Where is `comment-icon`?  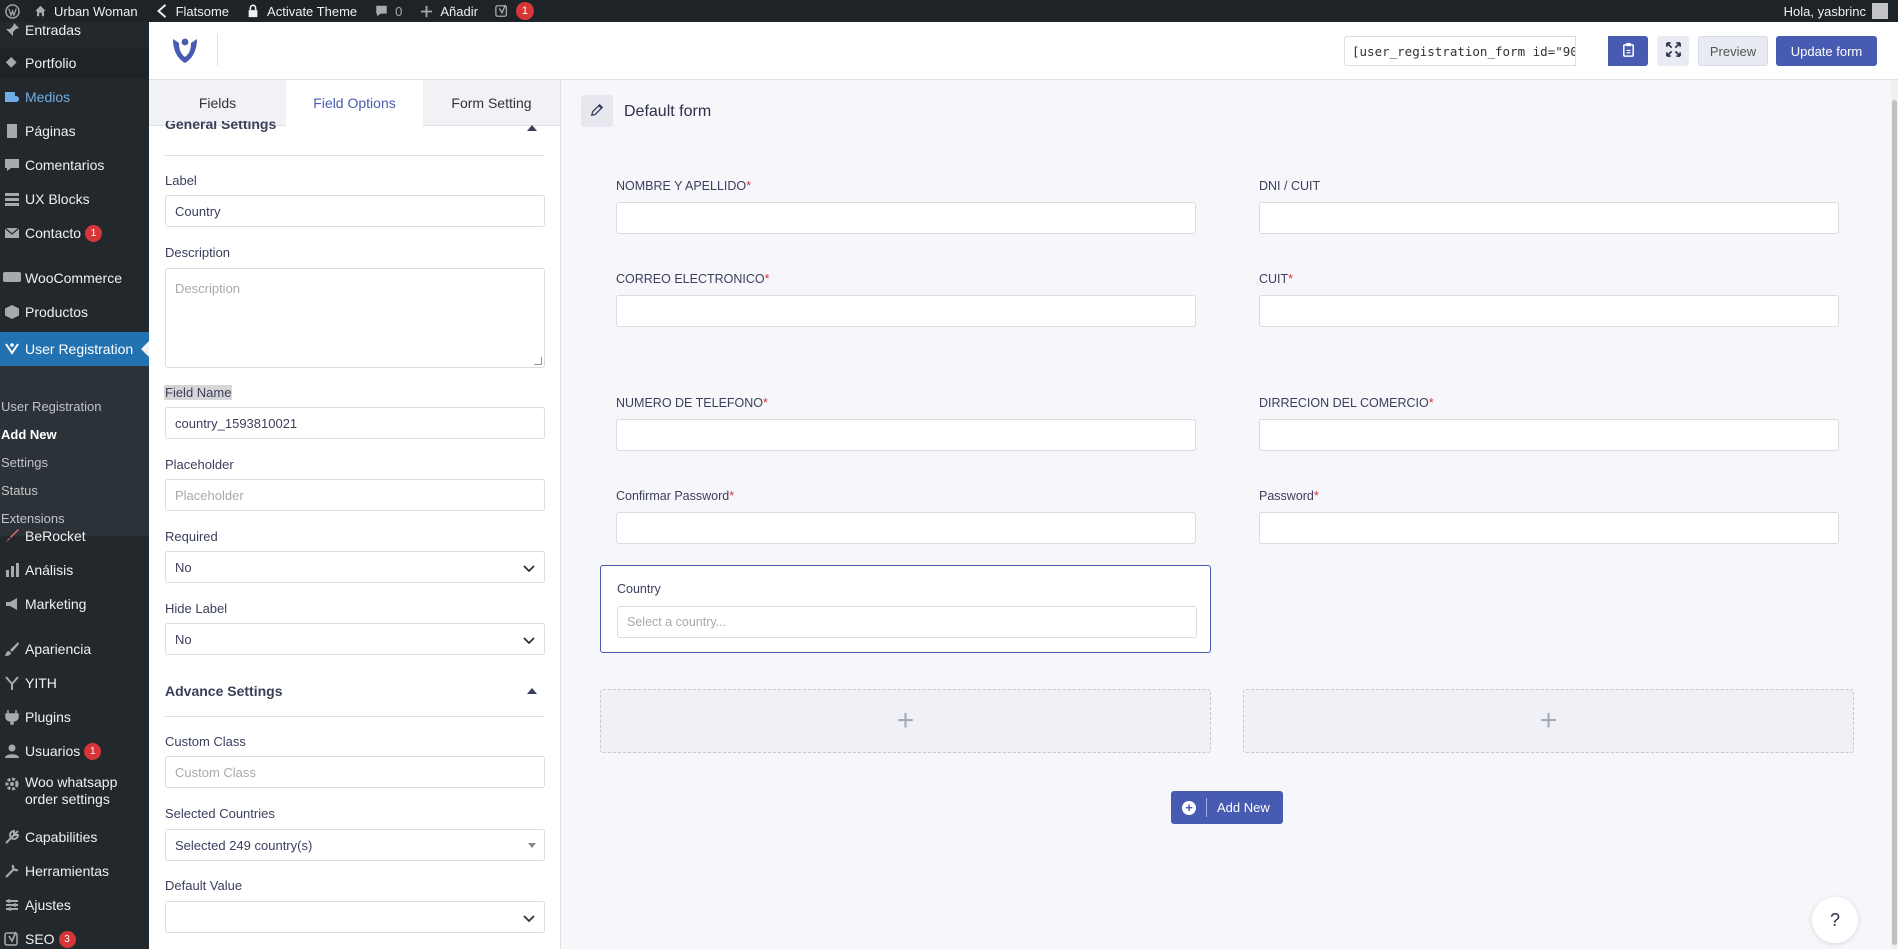 comment-icon is located at coordinates (12, 165).